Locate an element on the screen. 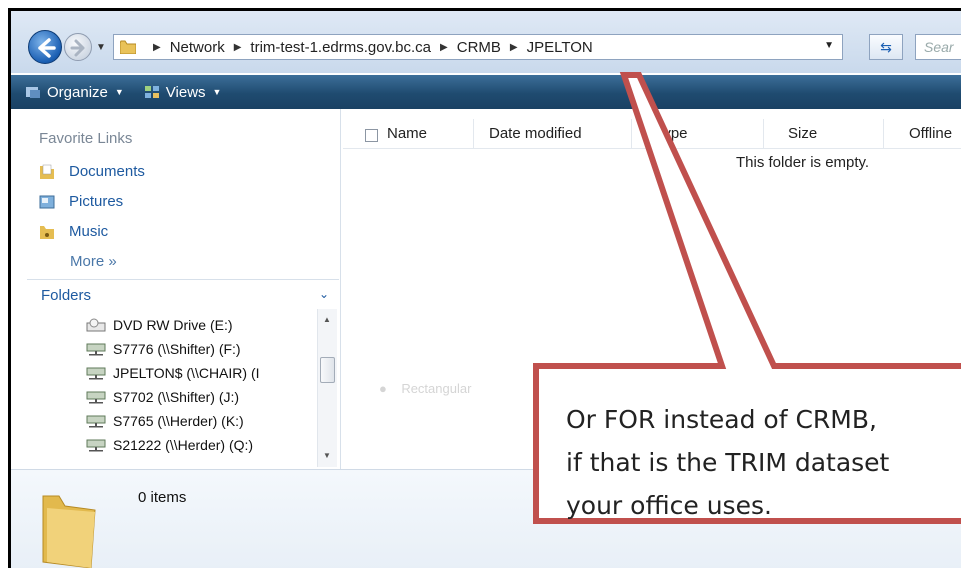  callout-line: if that is the TRIM dataset is located at coordinates (728, 462).